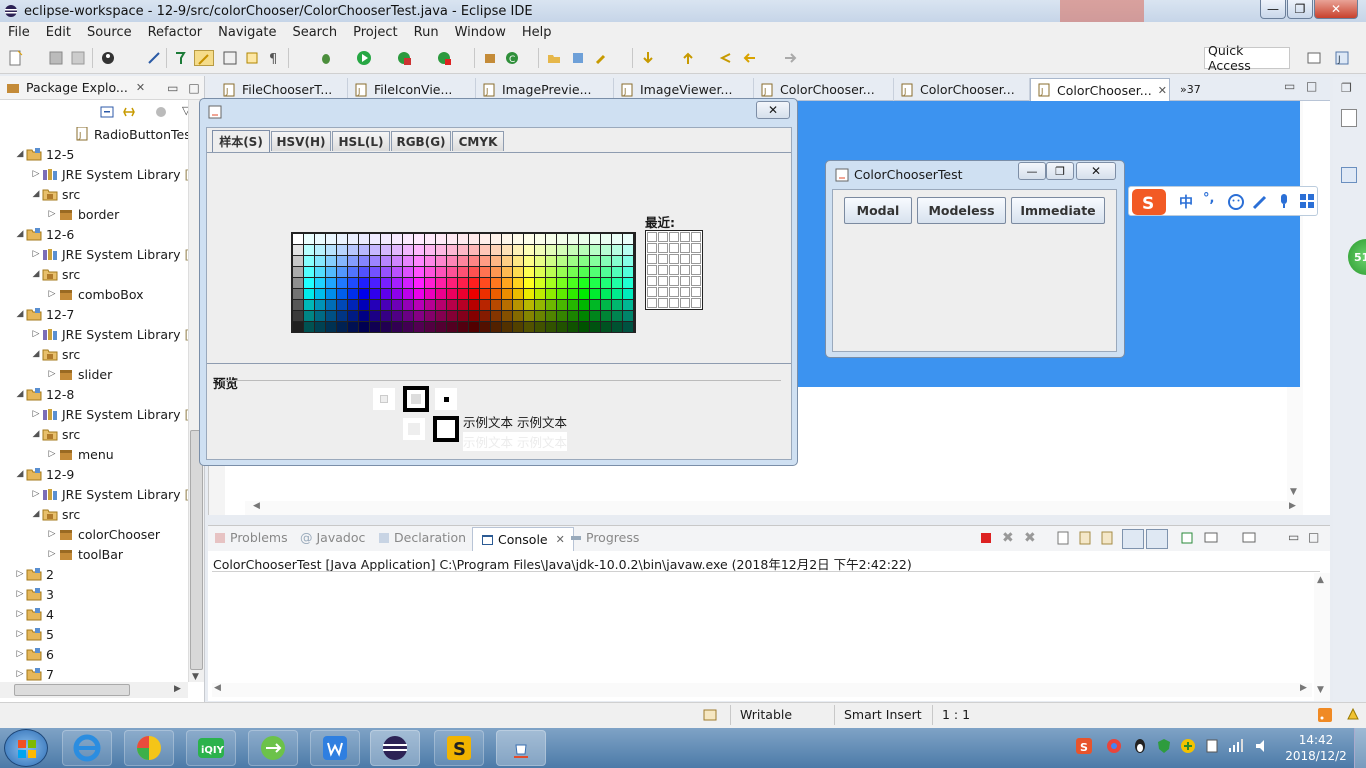 Image resolution: width=1366 pixels, height=768 pixels. What do you see at coordinates (72, 690) in the screenshot?
I see `tree-hscroll-thumb` at bounding box center [72, 690].